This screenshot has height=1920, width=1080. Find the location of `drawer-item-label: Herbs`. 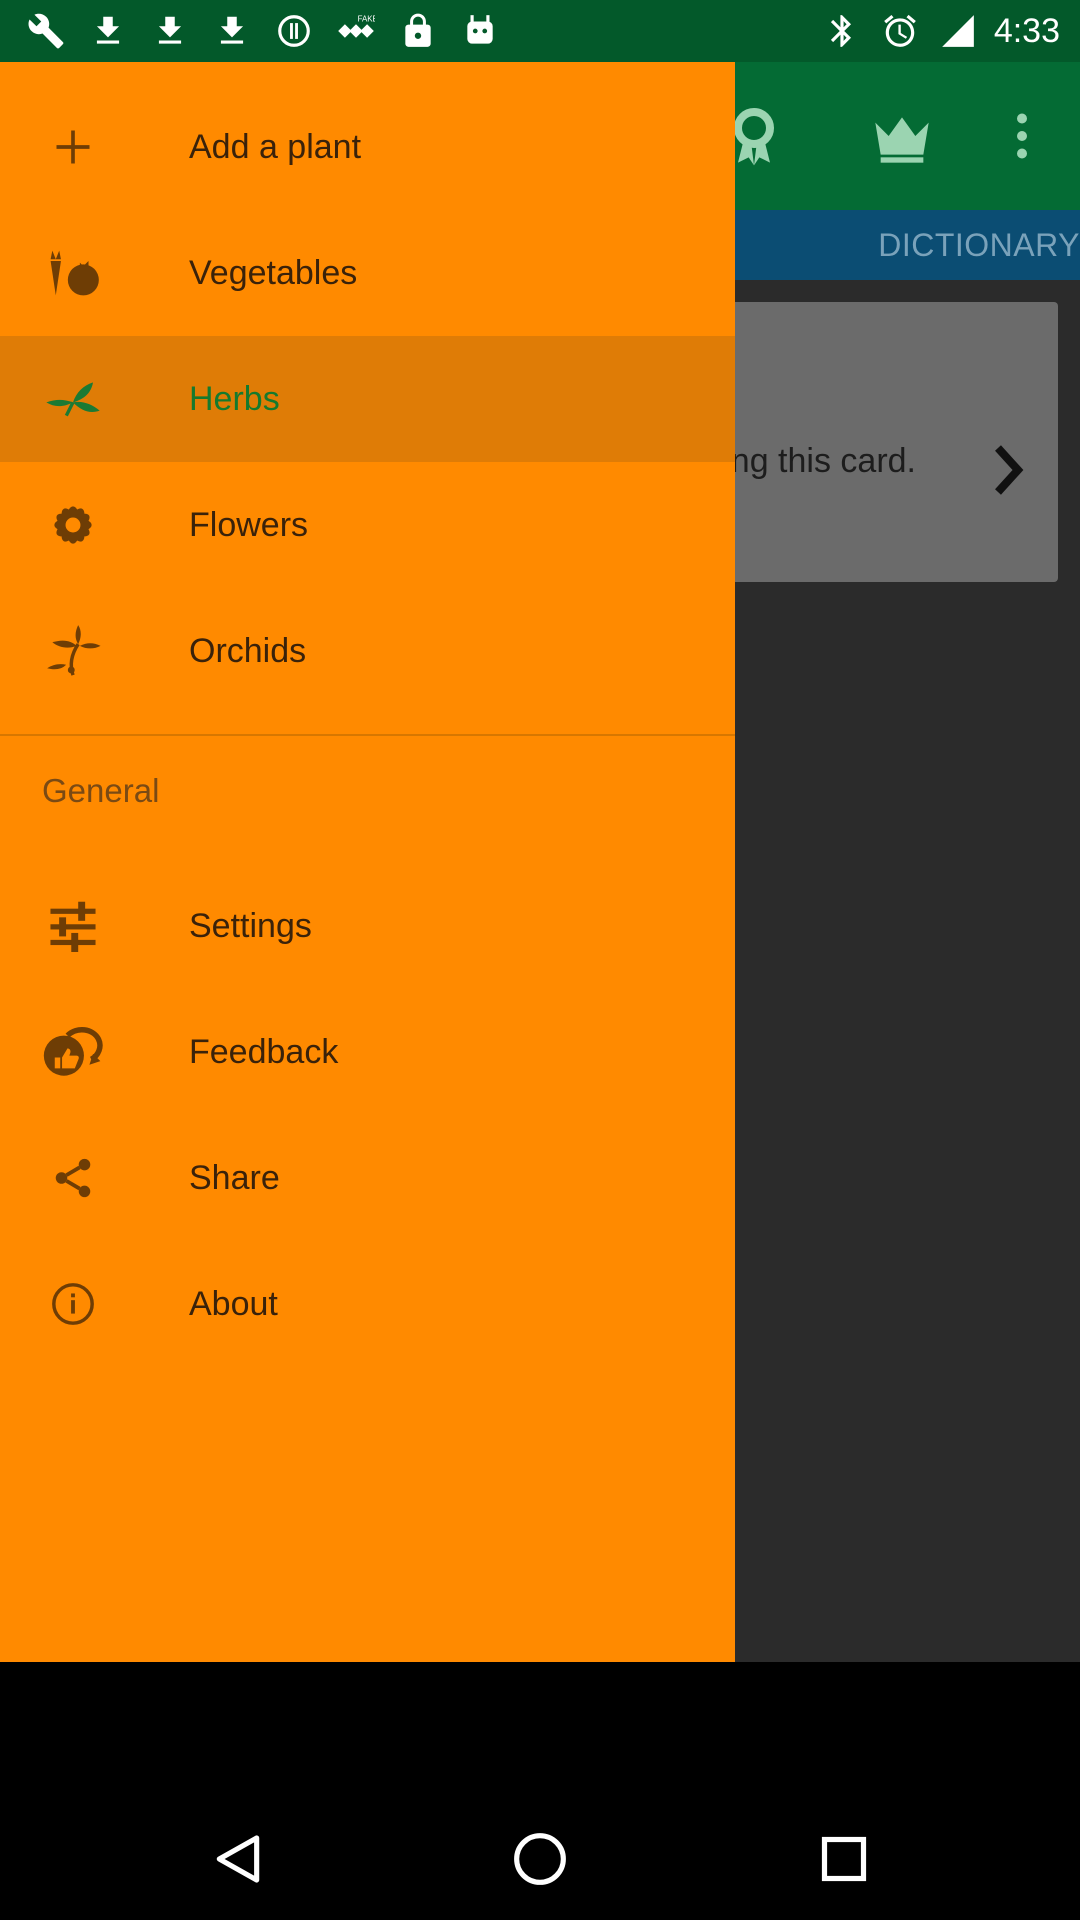

drawer-item-label: Herbs is located at coordinates (234, 399).